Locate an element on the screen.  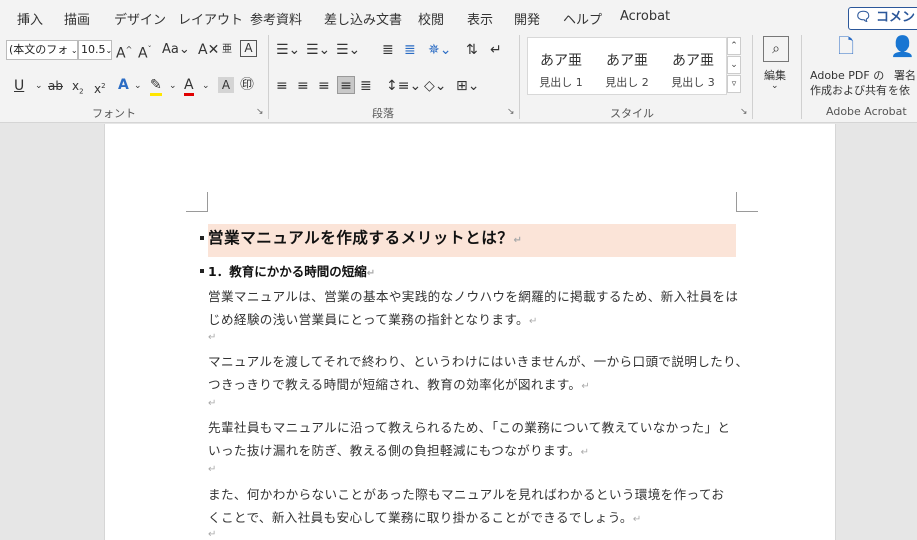
tab-insert: 挿入 is located at coordinates (30, 18).